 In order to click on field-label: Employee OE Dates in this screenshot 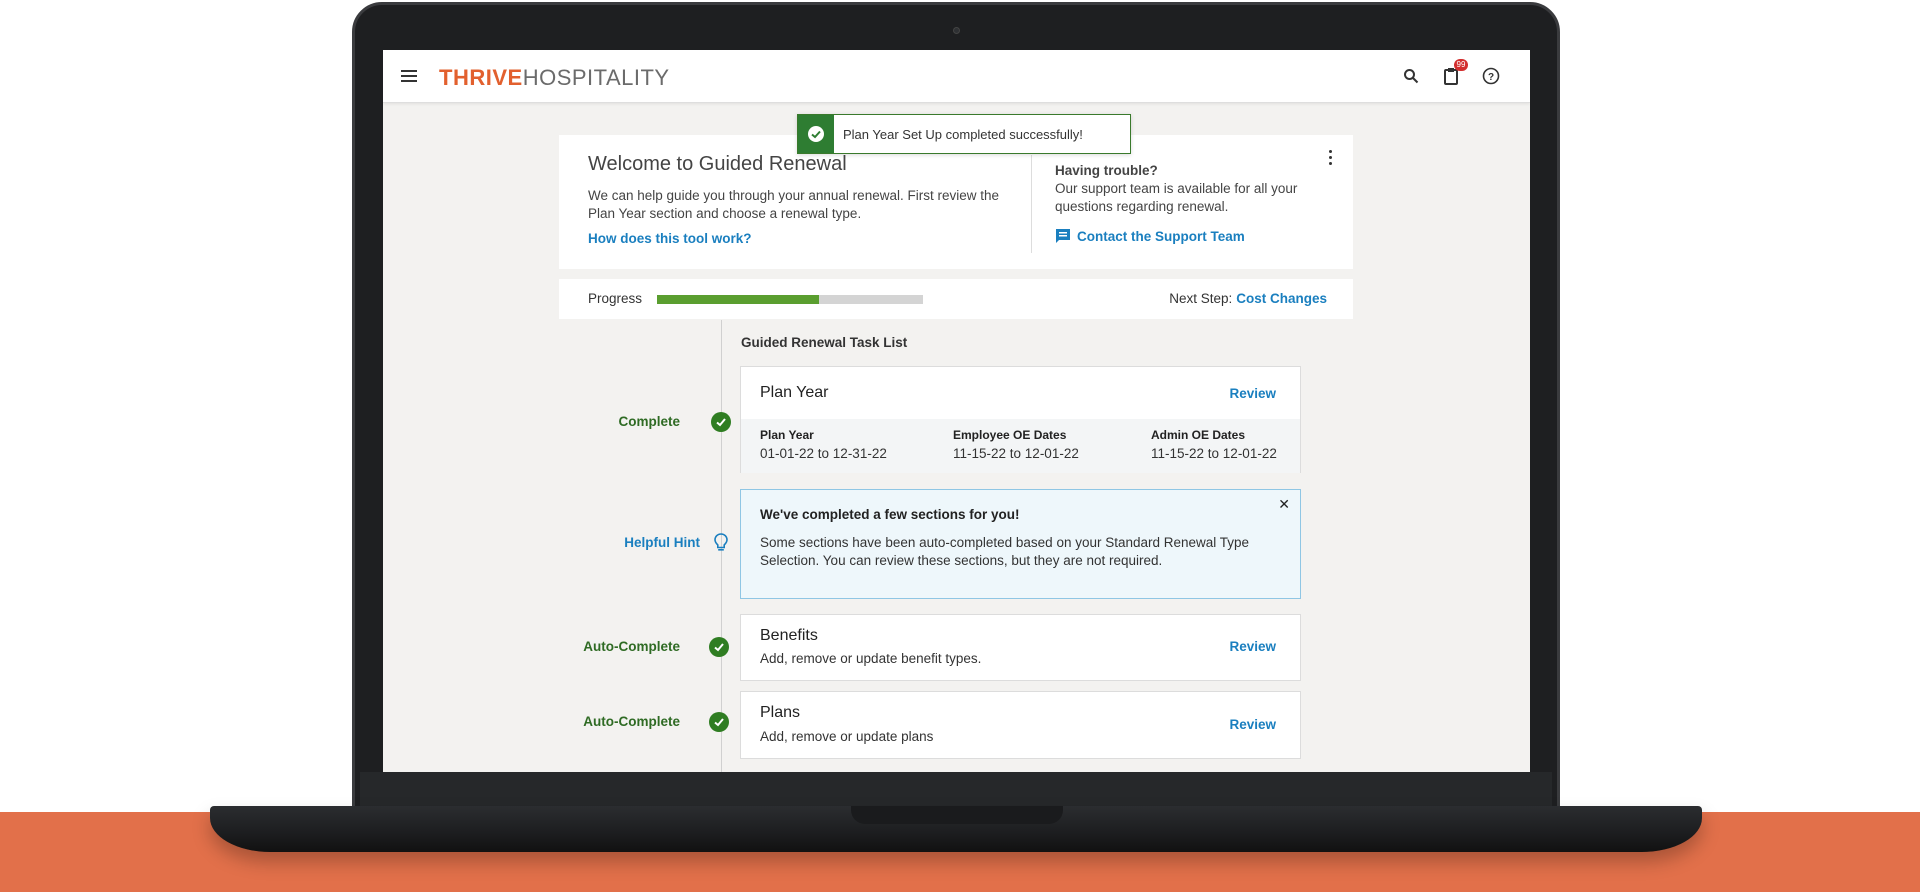, I will do `click(1010, 435)`.